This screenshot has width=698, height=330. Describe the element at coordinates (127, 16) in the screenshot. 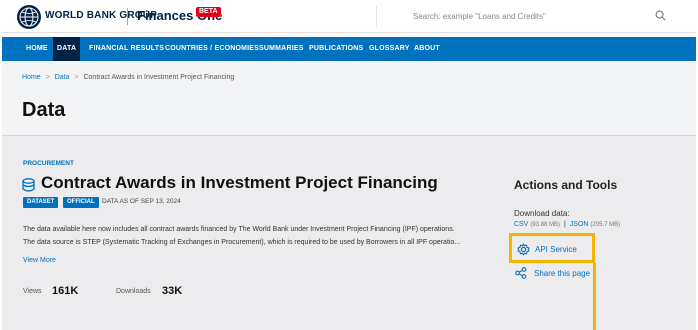

I see `brand-divider` at that location.